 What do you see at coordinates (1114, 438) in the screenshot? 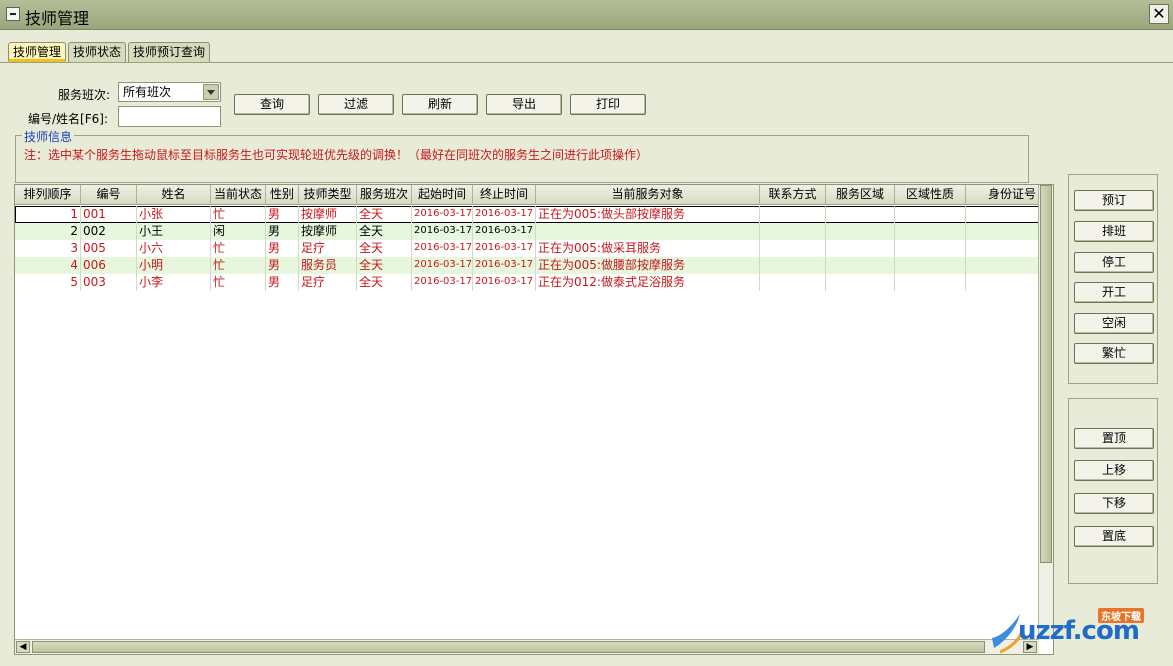
I see `move-top-button: 置顶` at bounding box center [1114, 438].